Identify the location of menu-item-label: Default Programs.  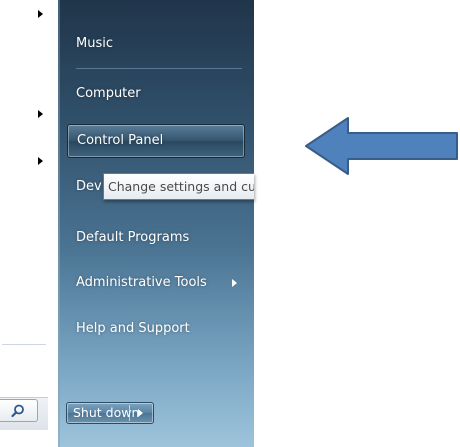
(133, 237).